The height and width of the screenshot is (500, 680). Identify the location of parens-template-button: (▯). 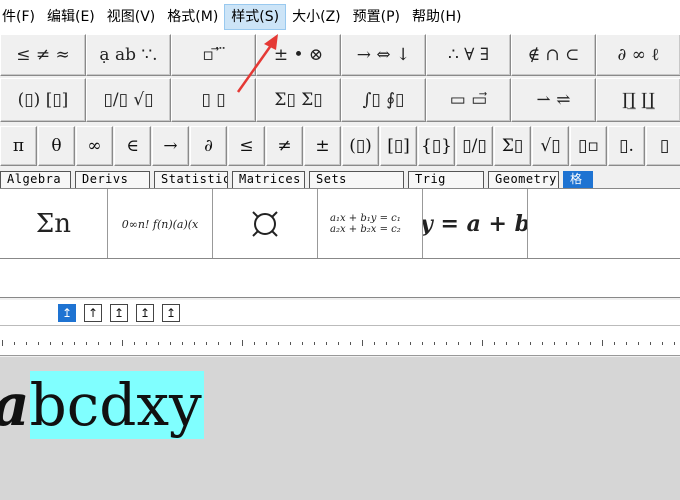
(360, 146).